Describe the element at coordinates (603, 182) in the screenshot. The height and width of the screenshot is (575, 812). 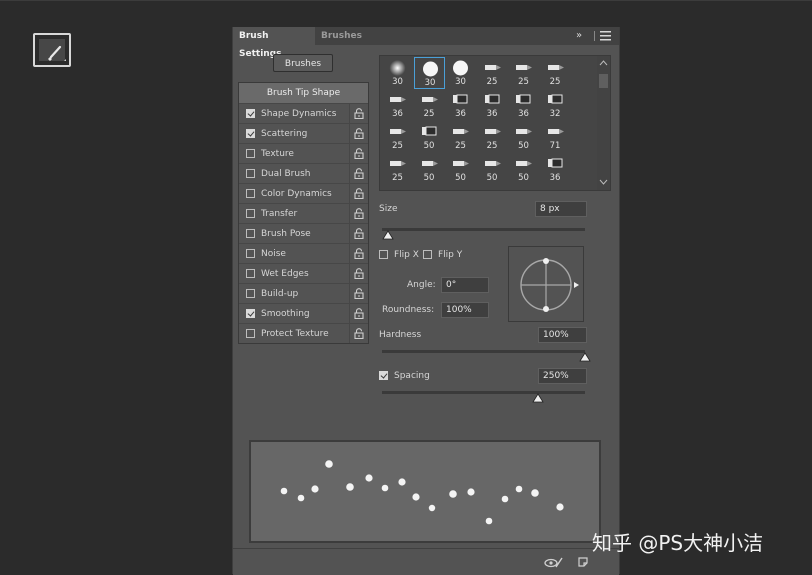
I see `scroll-down-icon` at that location.